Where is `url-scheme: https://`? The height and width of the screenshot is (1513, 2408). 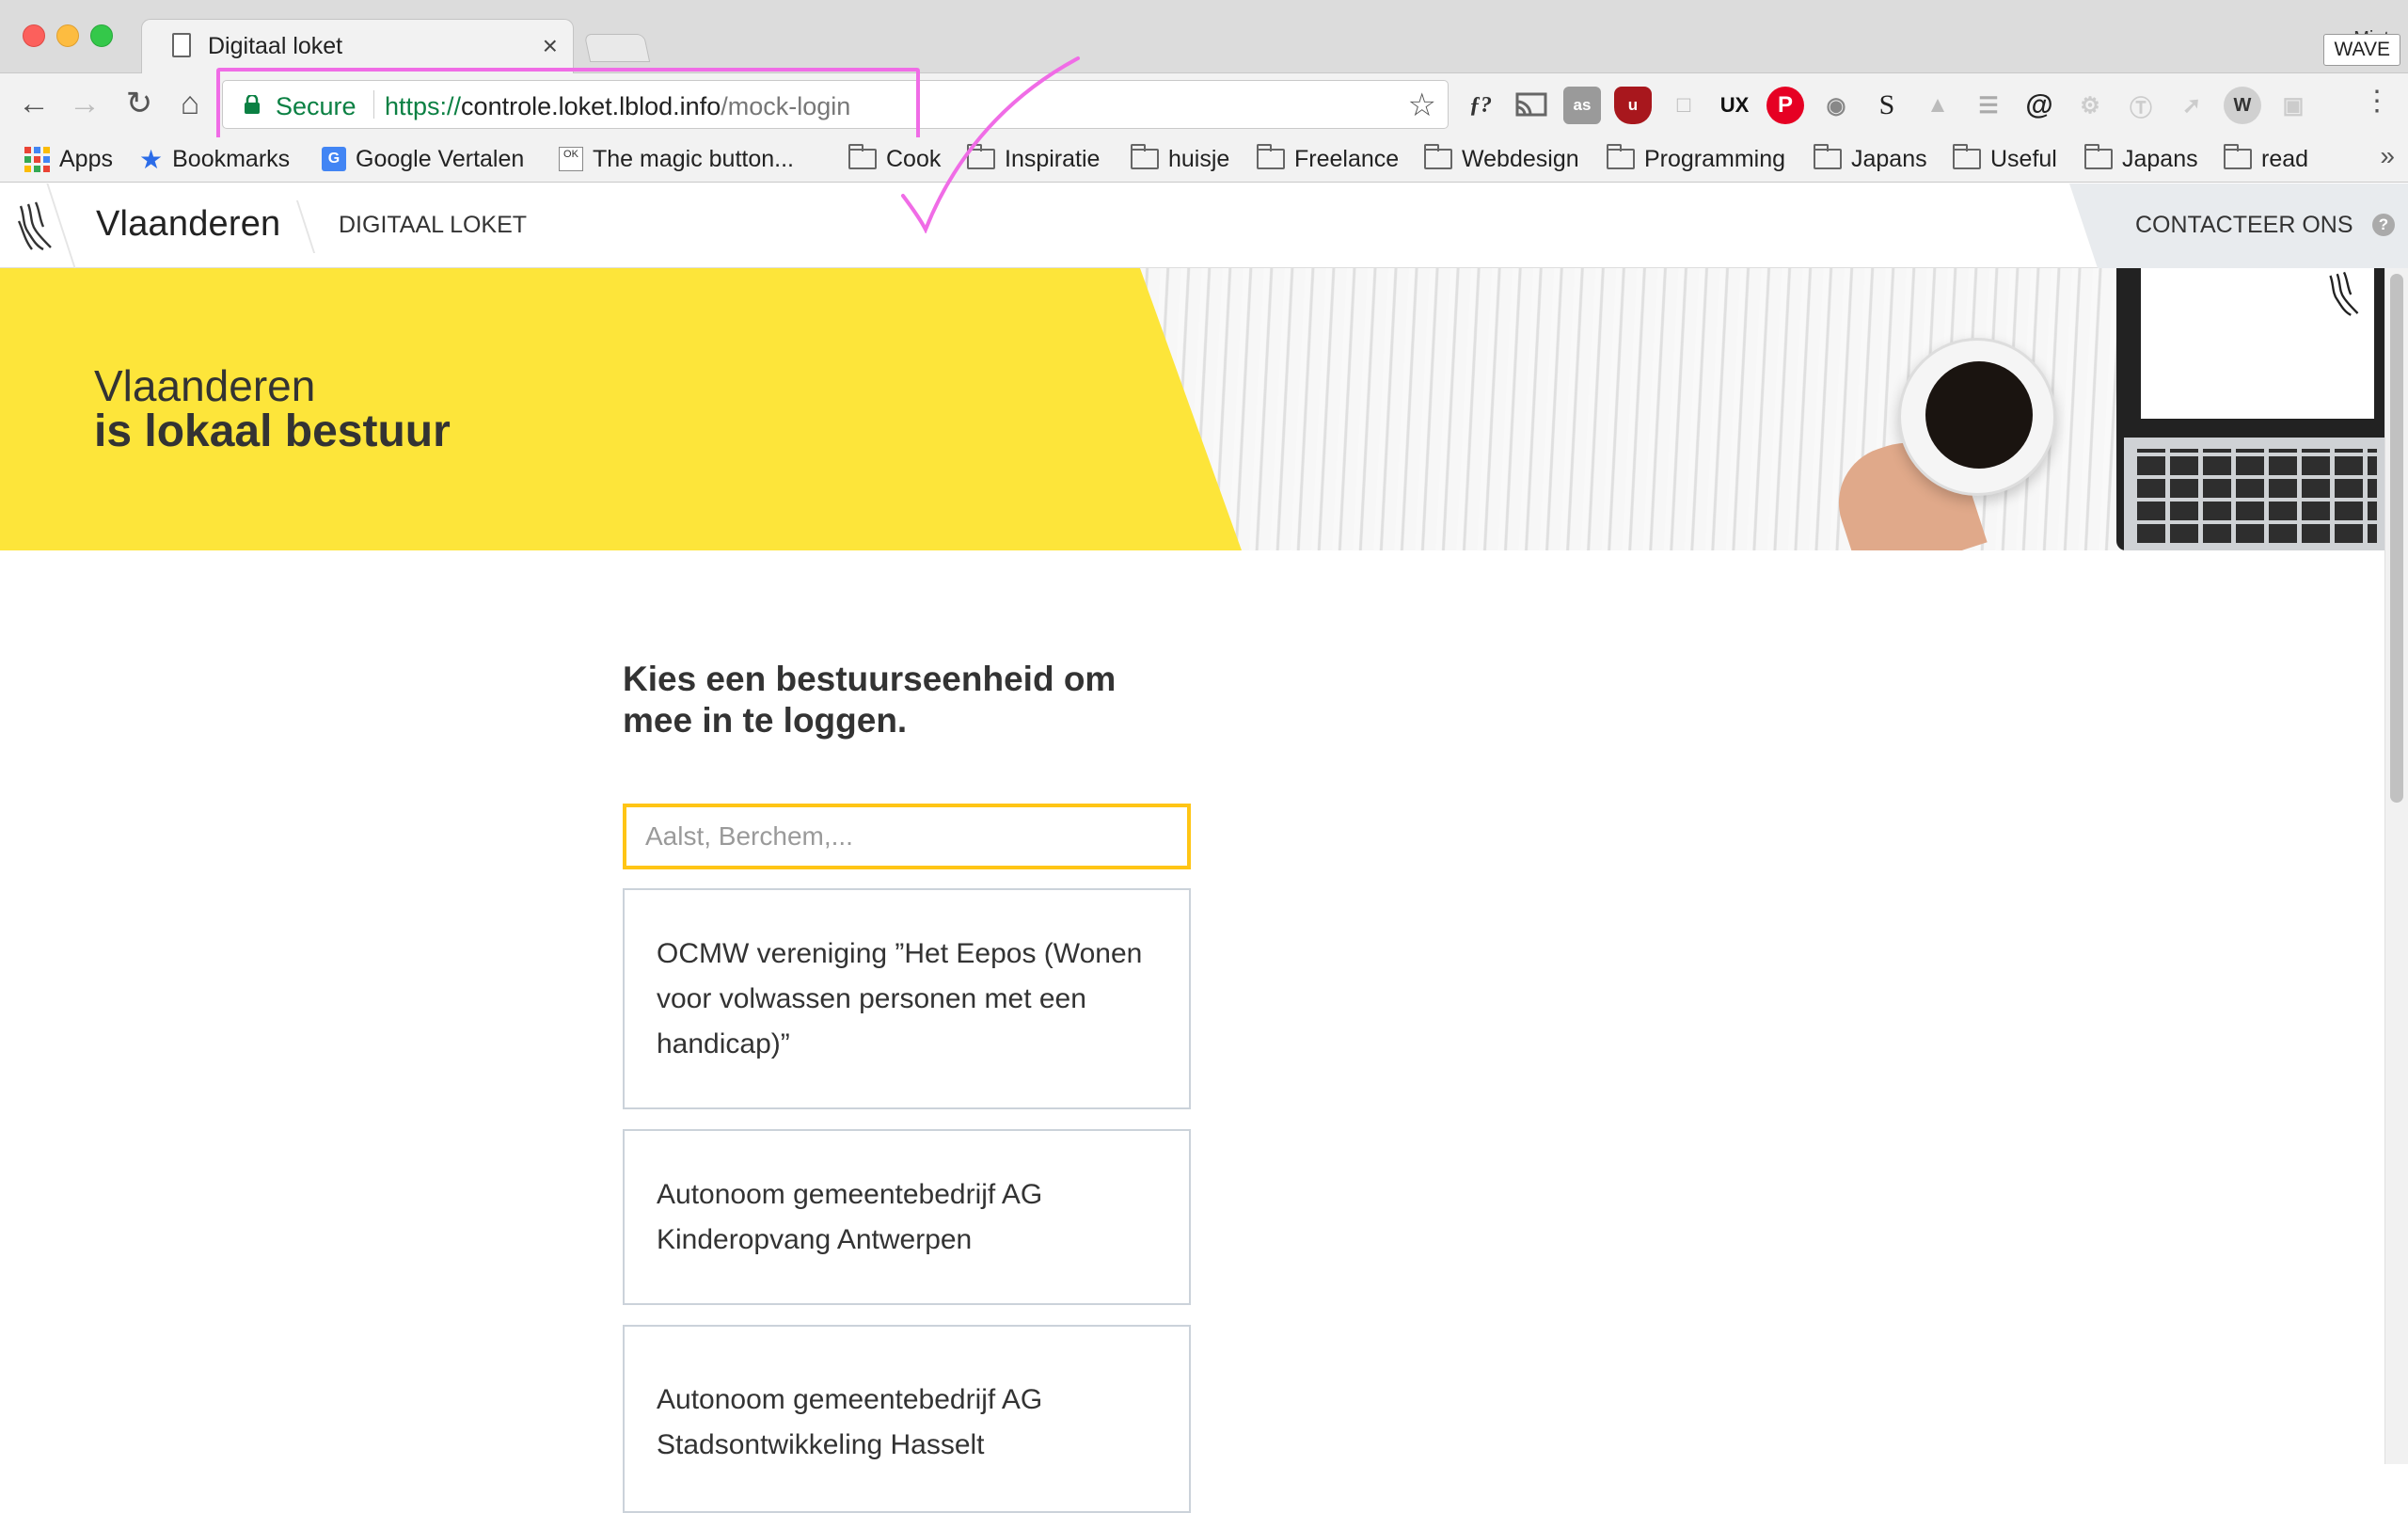 url-scheme: https:// is located at coordinates (424, 106).